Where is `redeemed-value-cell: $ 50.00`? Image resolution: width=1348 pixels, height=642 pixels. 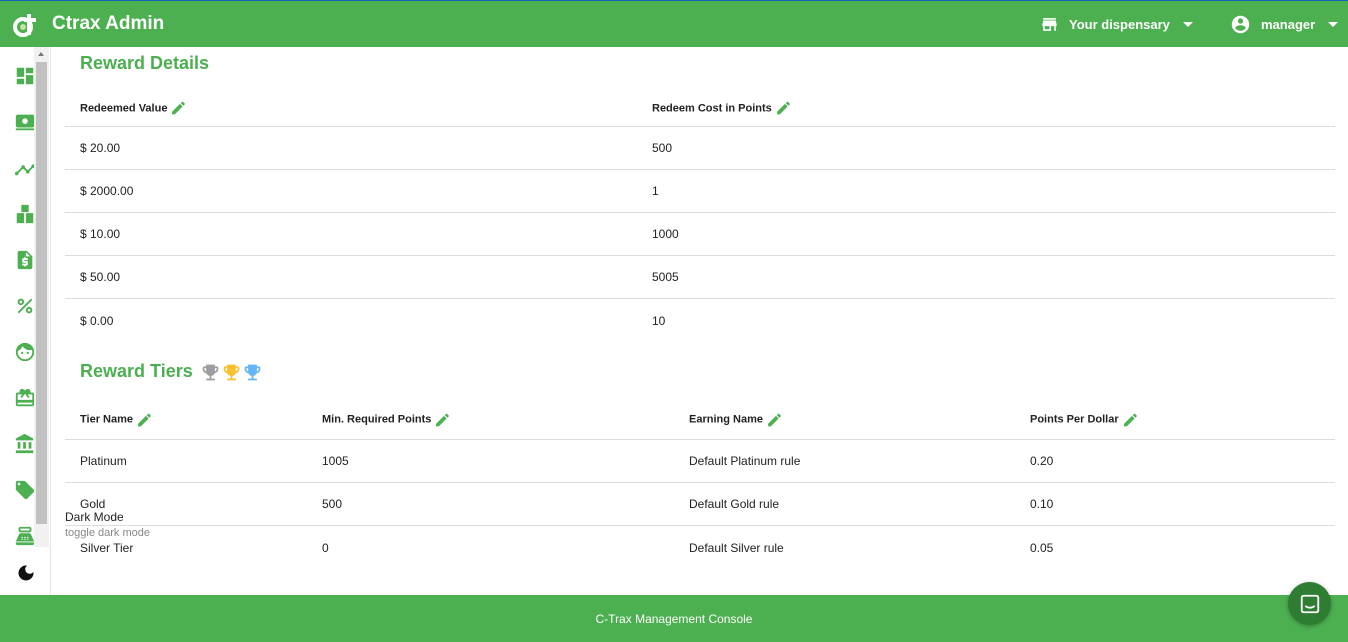 redeemed-value-cell: $ 50.00 is located at coordinates (100, 277).